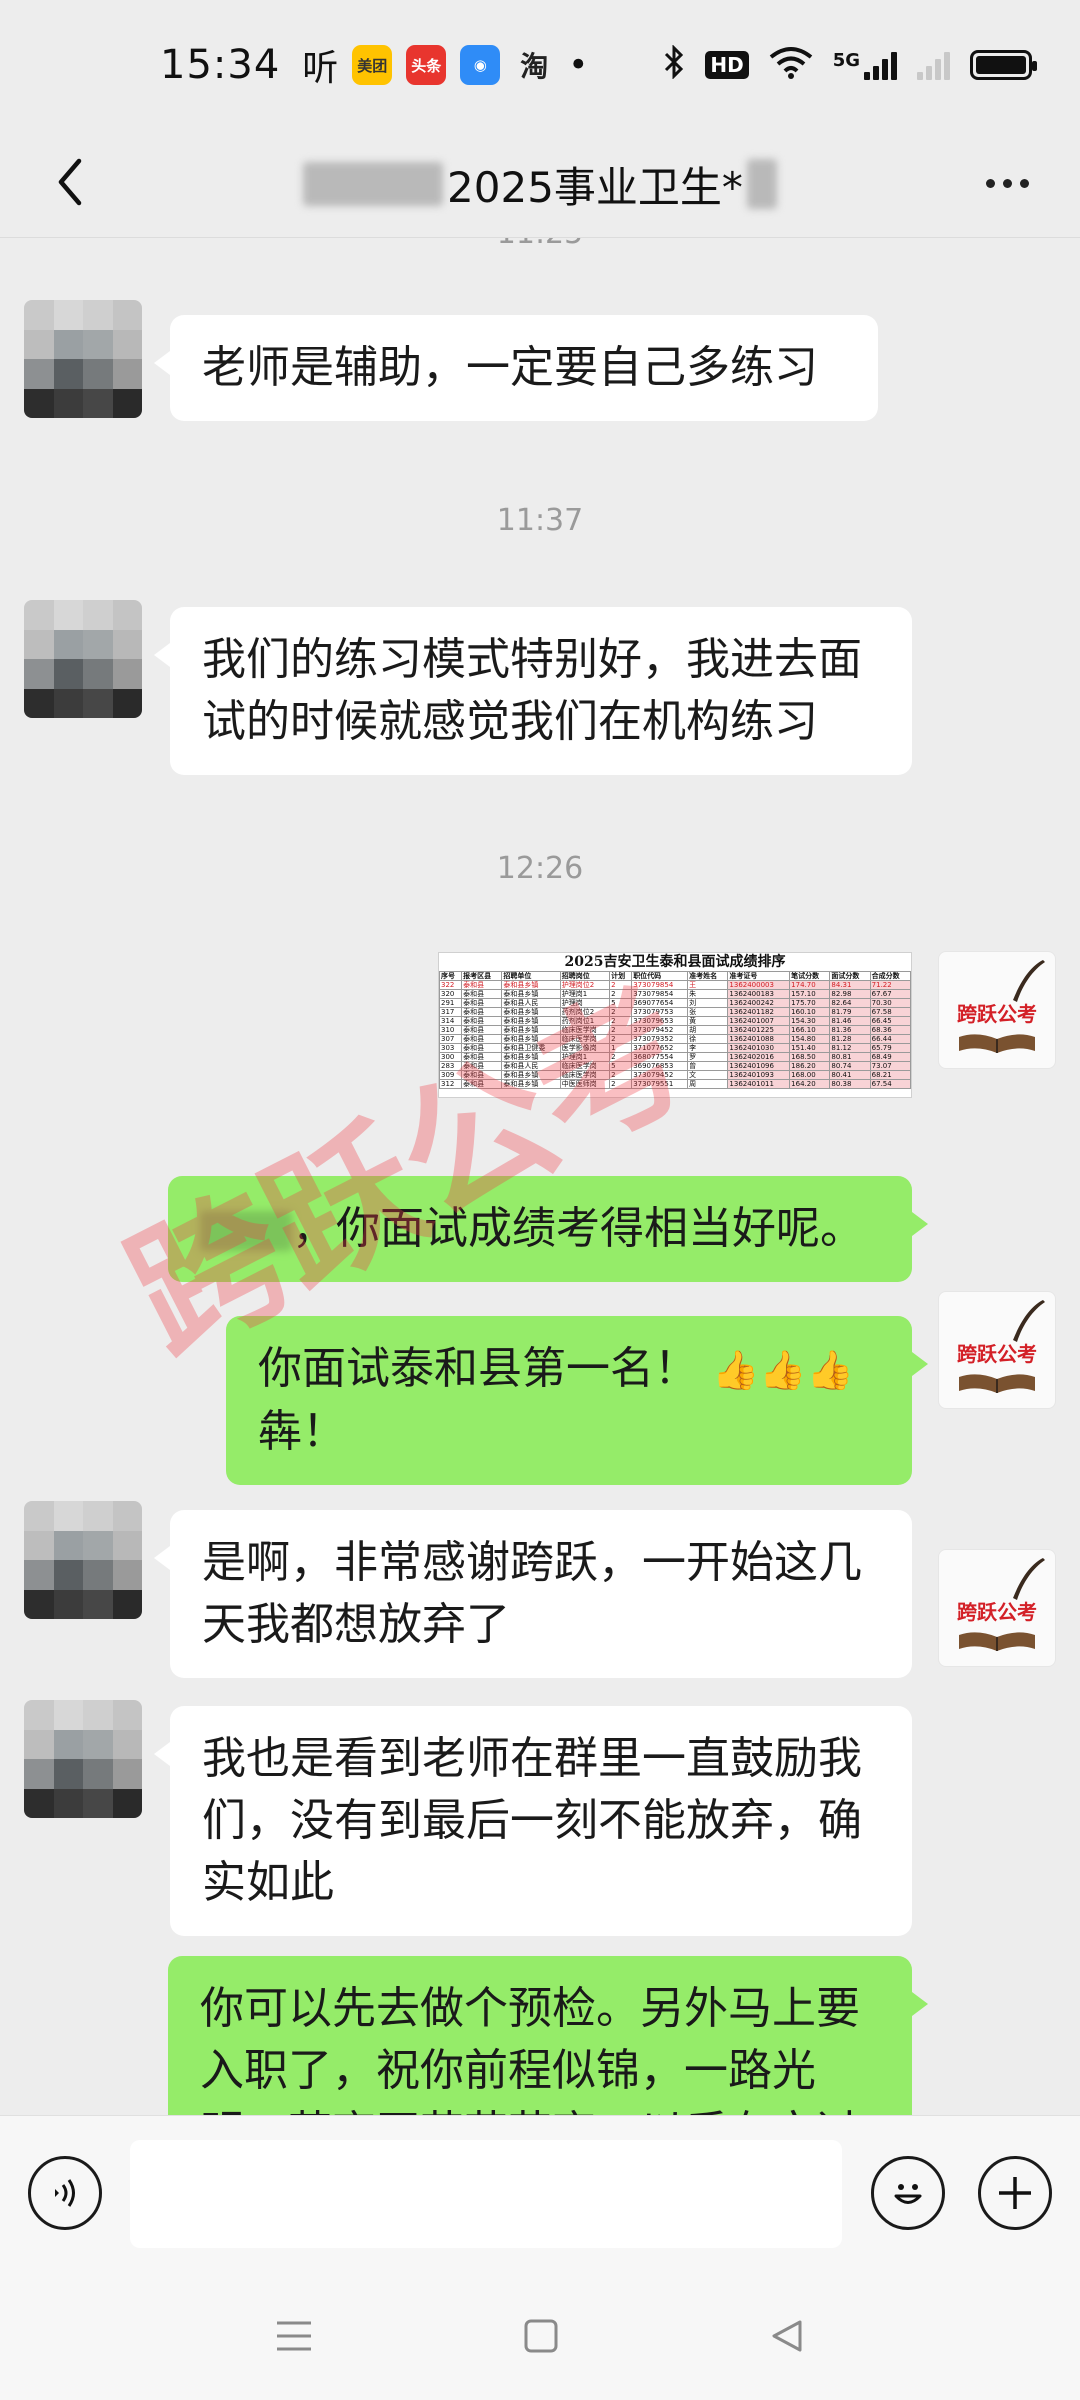 Image resolution: width=1080 pixels, height=2400 pixels. What do you see at coordinates (577, 1400) in the screenshot?
I see `message-bubble-outgoing: 你面试泰和县第一名！ 👍👍👍 犇！` at bounding box center [577, 1400].